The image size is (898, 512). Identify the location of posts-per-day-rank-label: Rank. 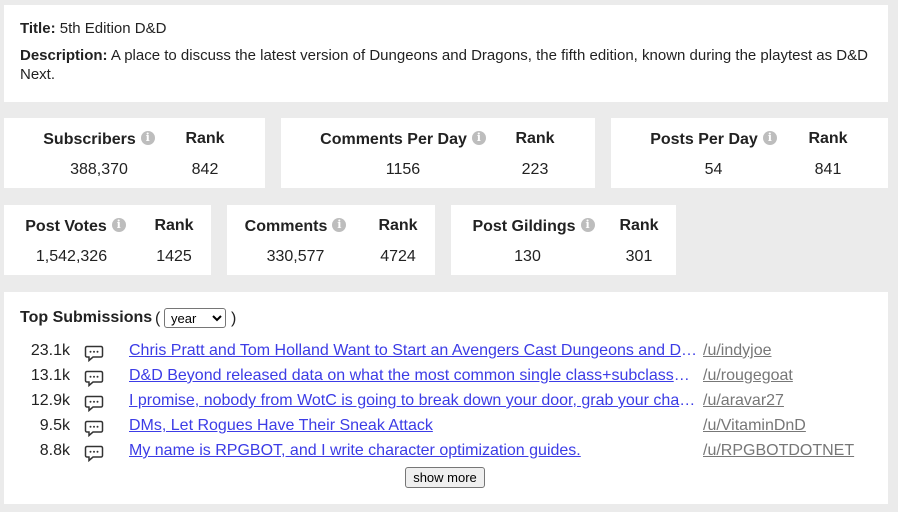
(828, 138).